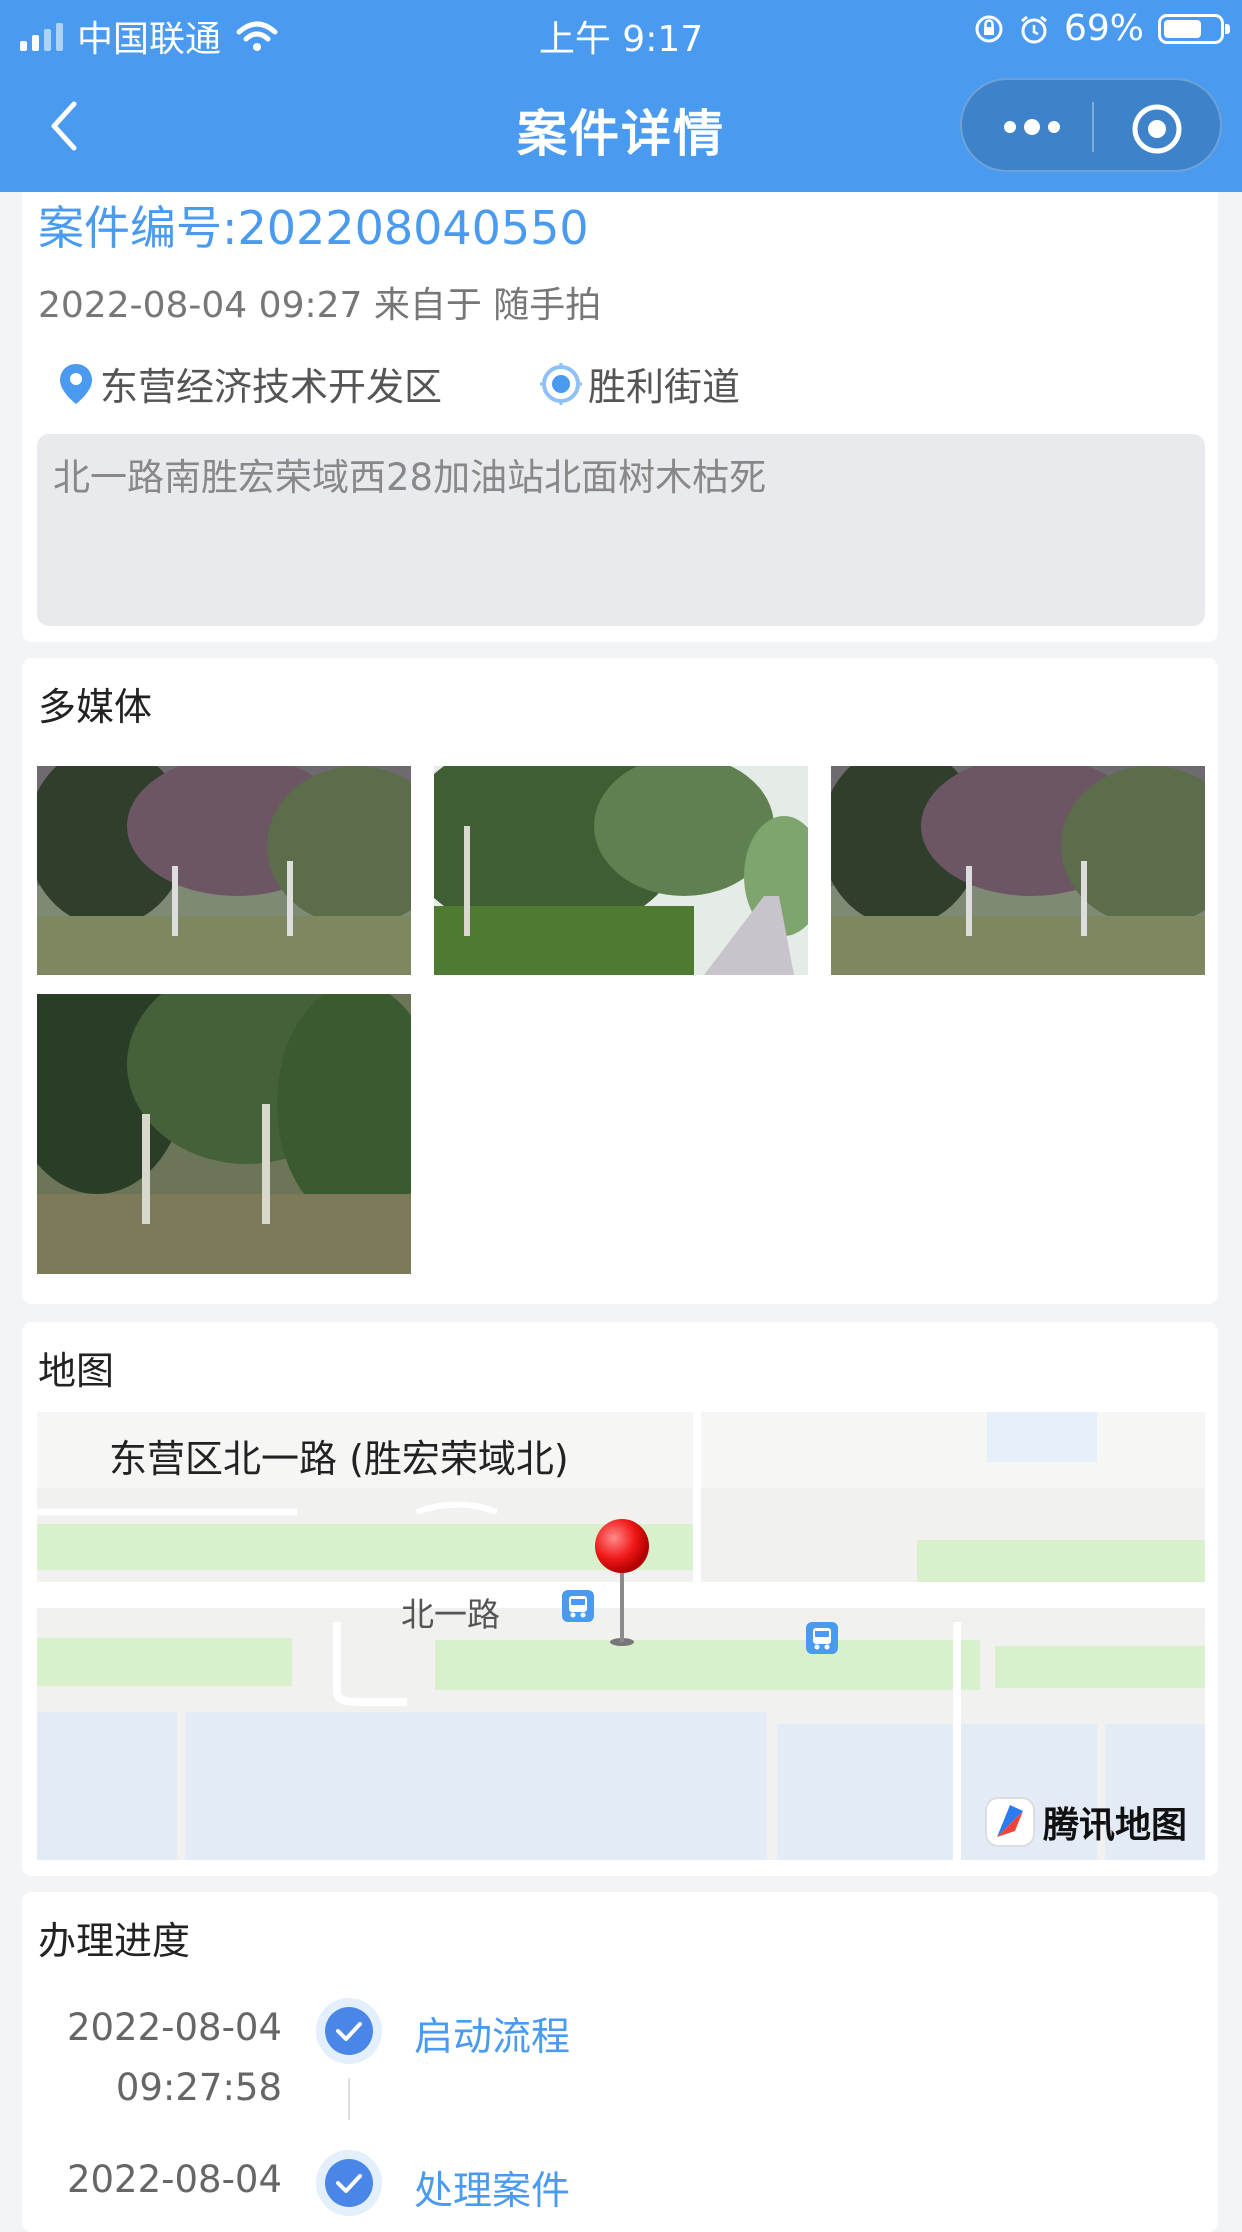  I want to click on target-circle-icon, so click(1157, 129).